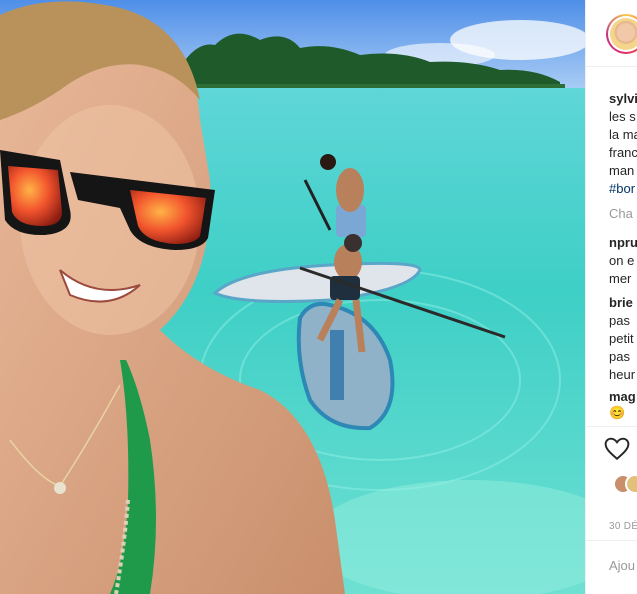 The height and width of the screenshot is (594, 637). I want to click on caption-line: les s, so click(622, 116).